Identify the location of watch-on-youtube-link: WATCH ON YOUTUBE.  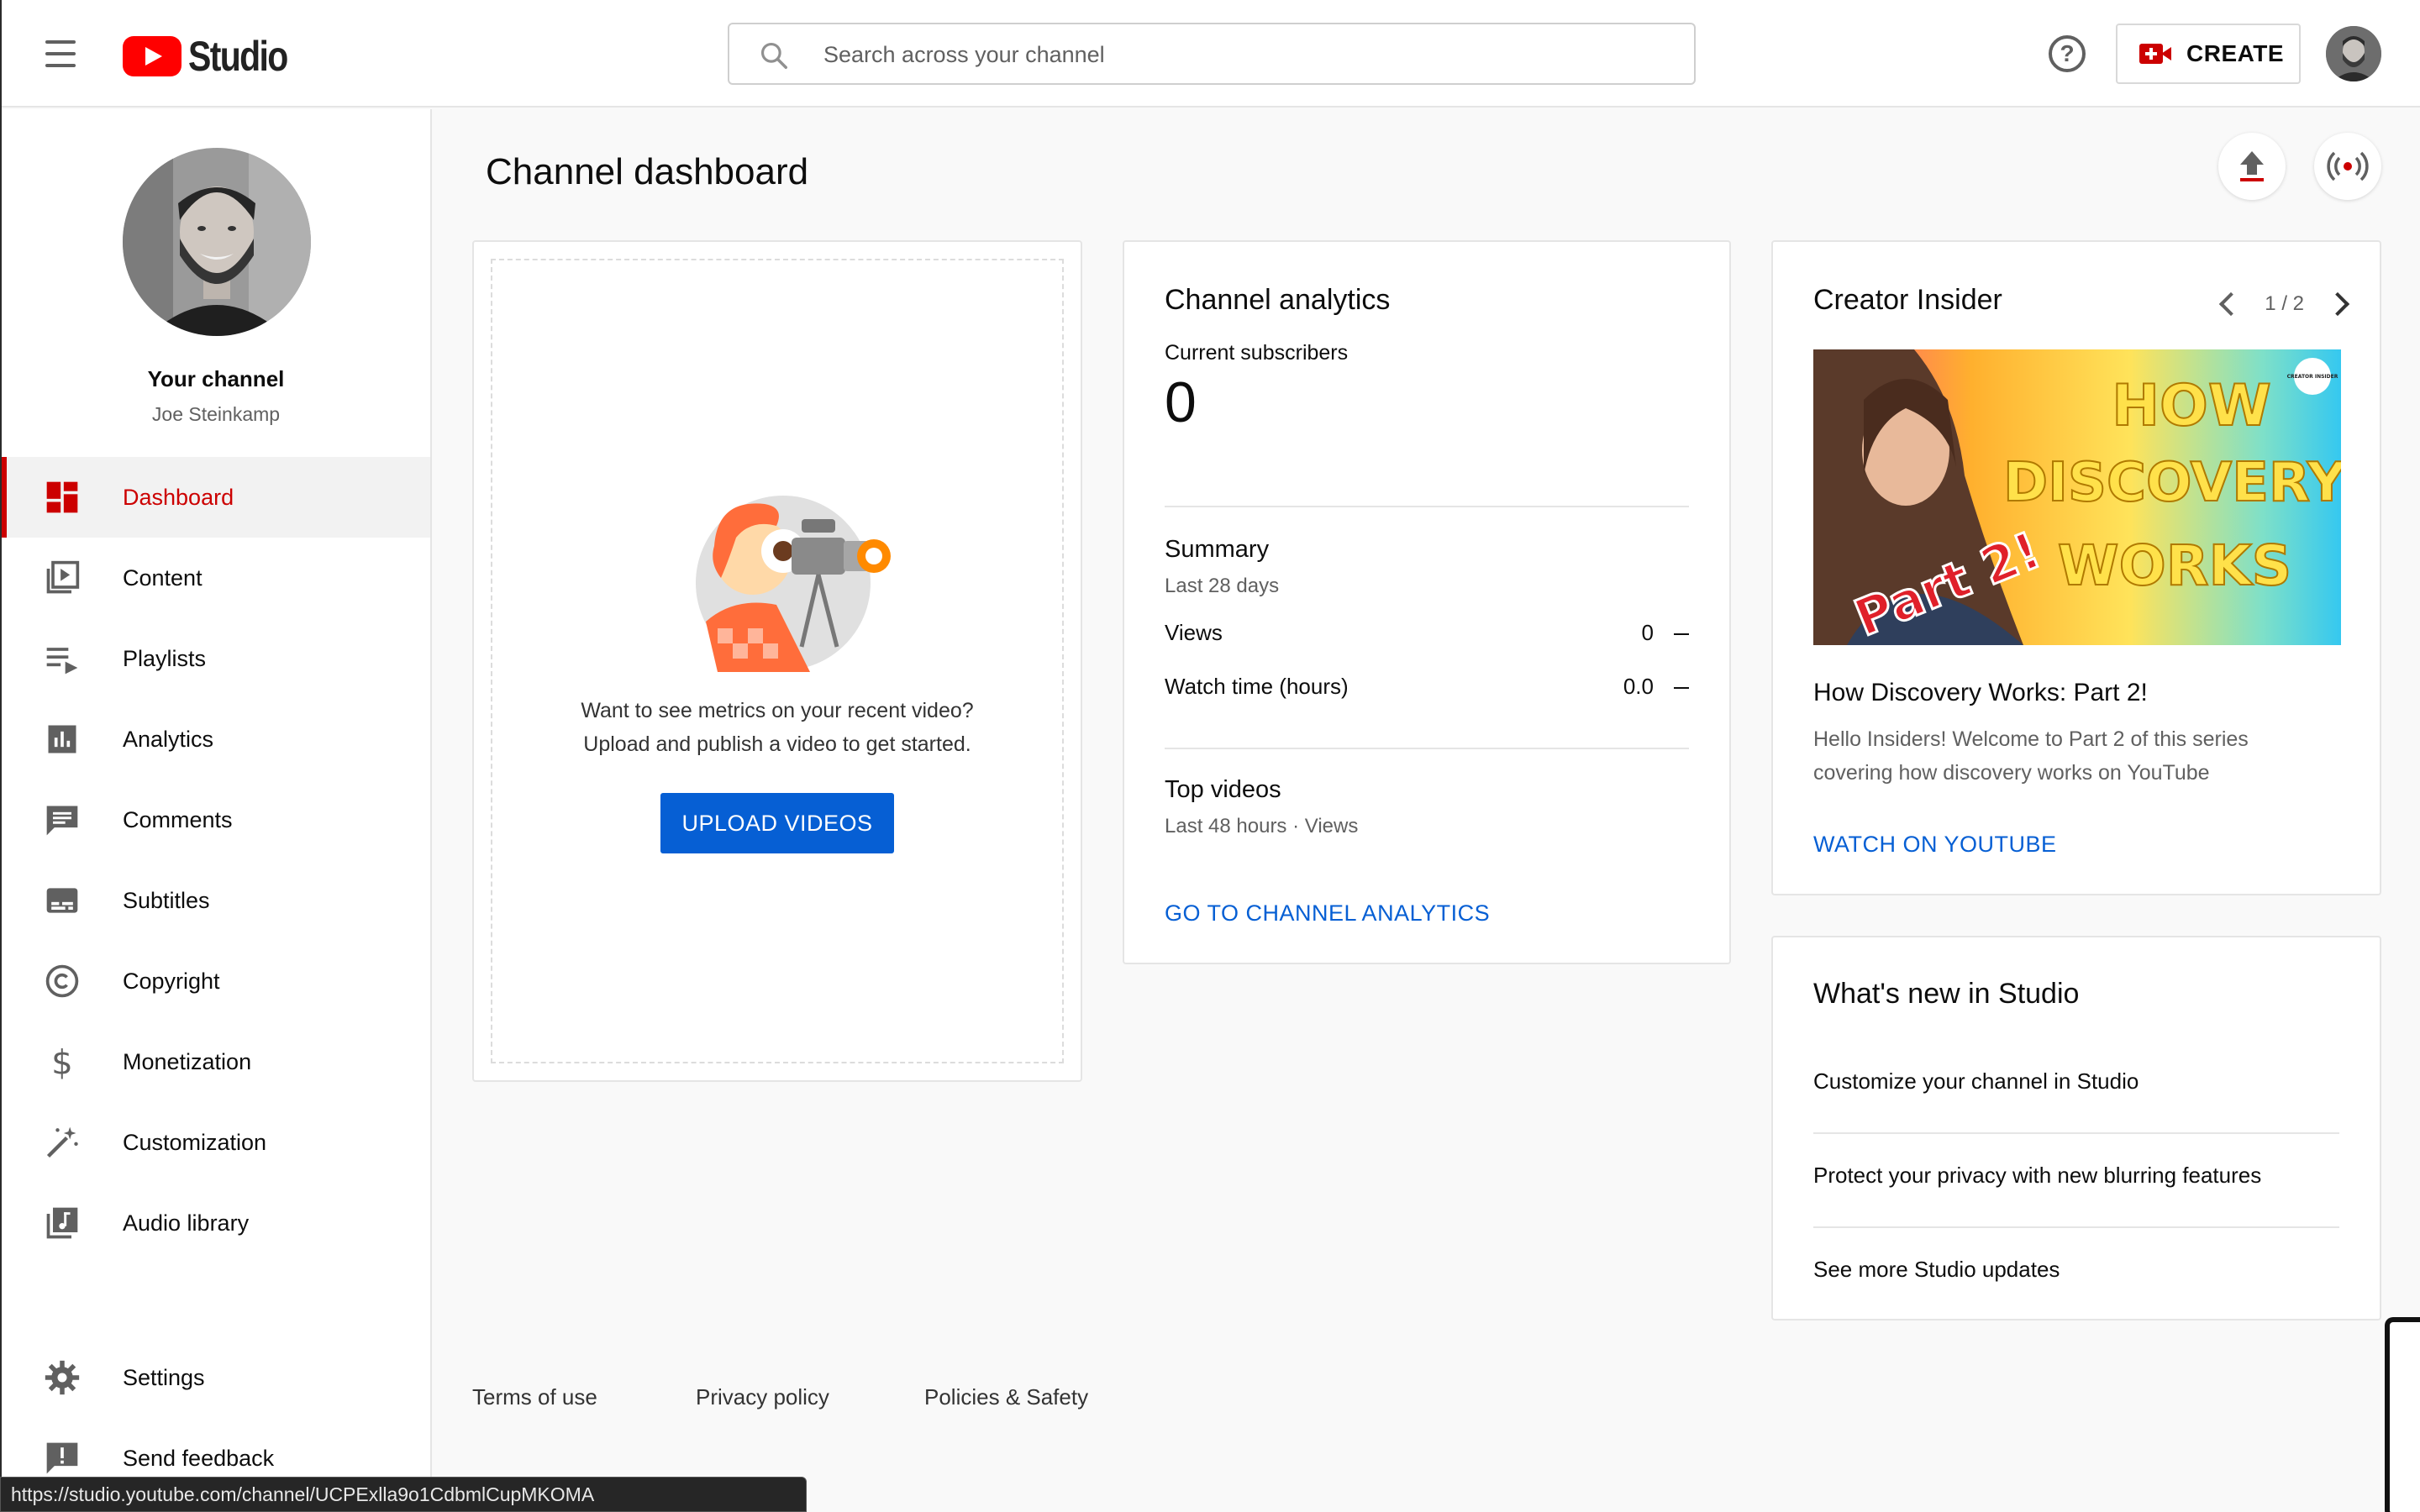
(1935, 845).